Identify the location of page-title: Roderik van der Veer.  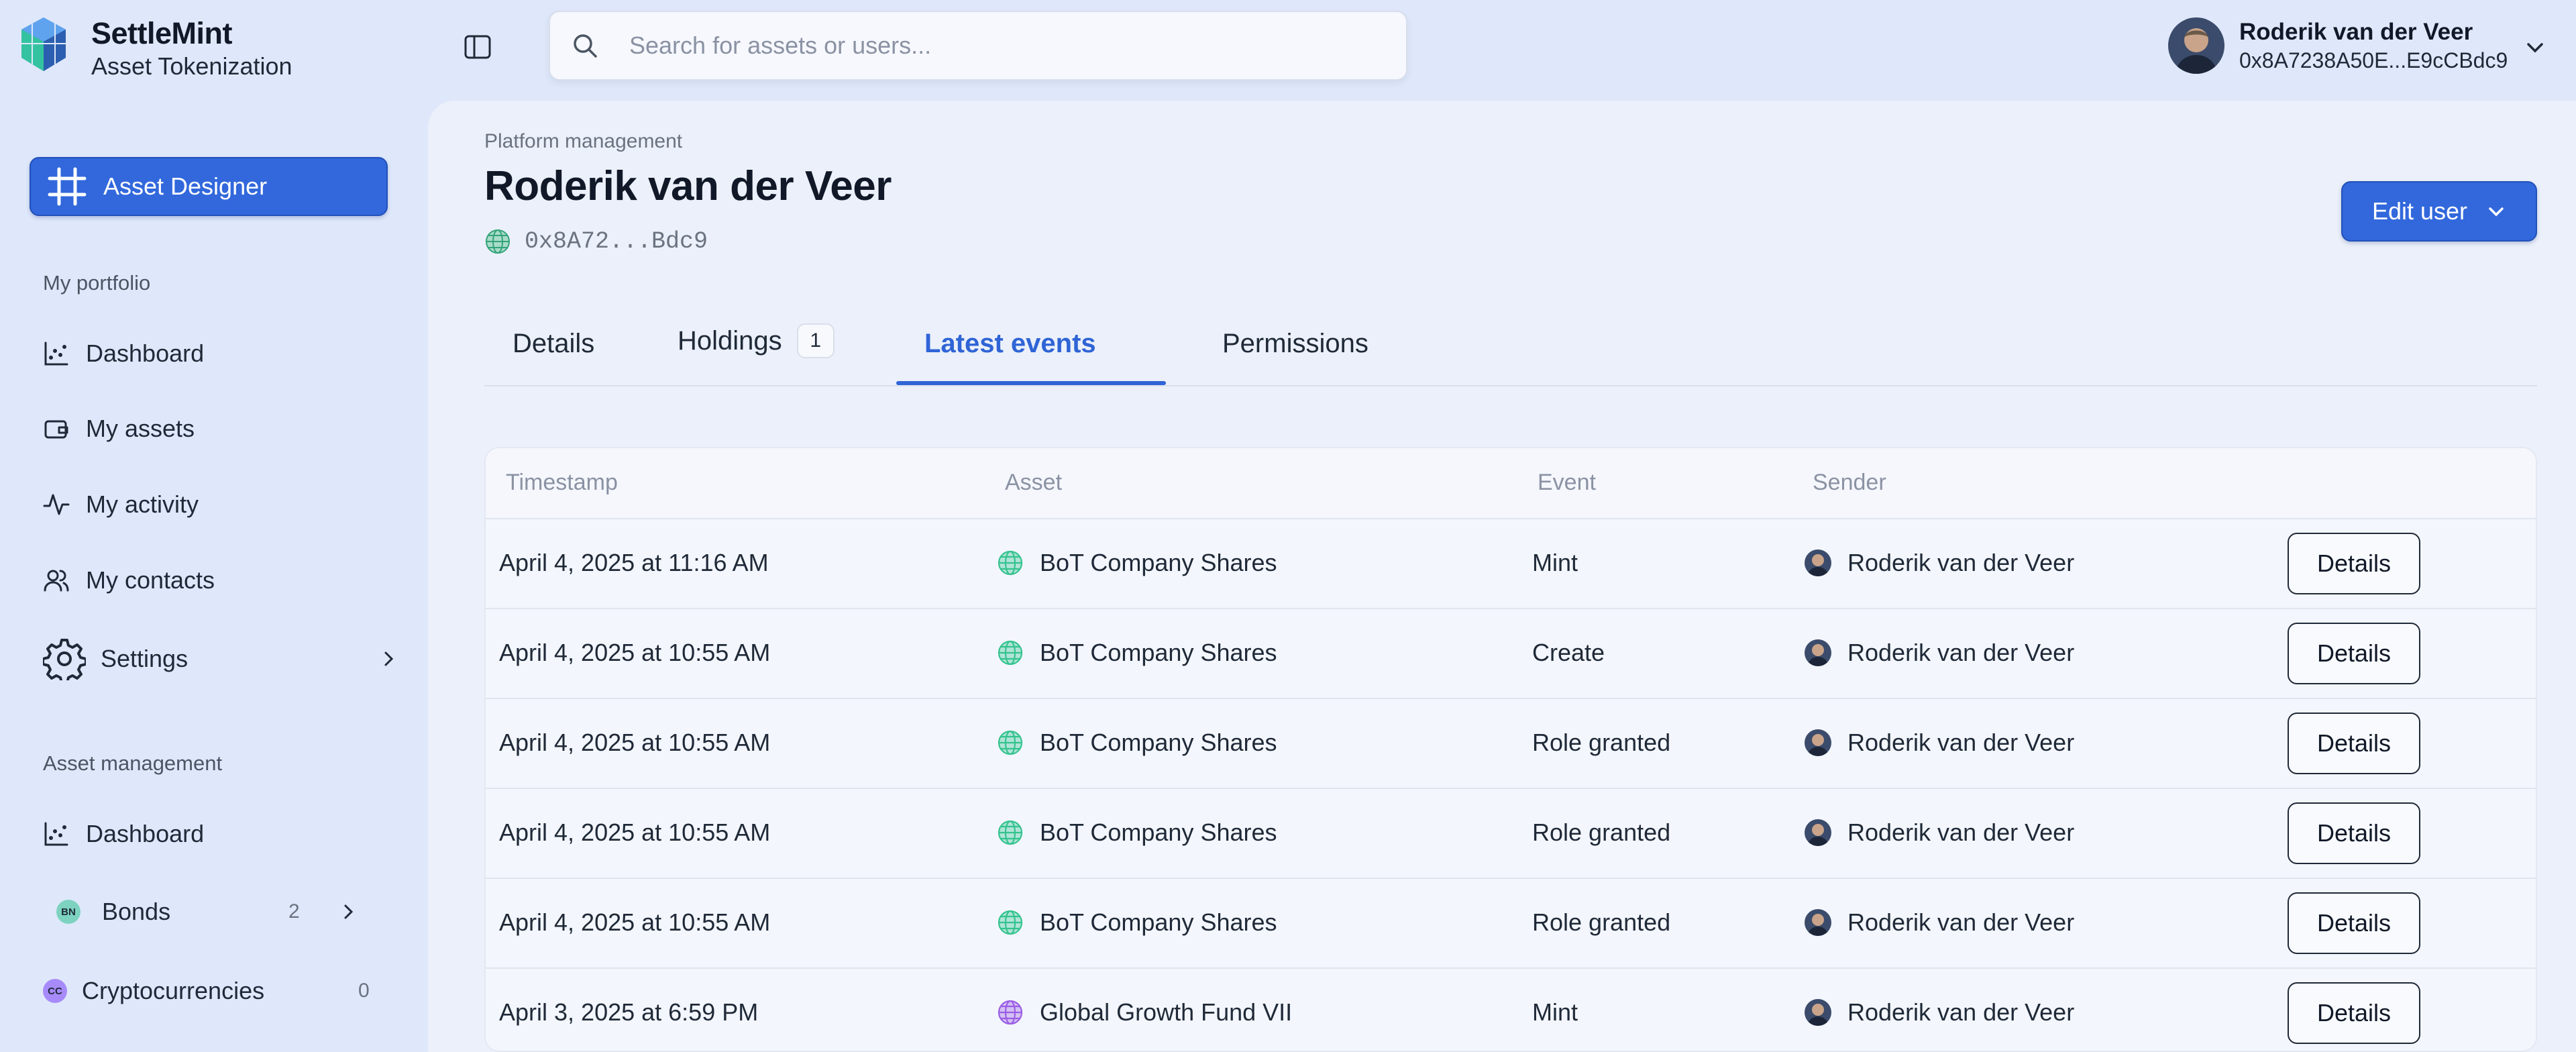
(688, 186).